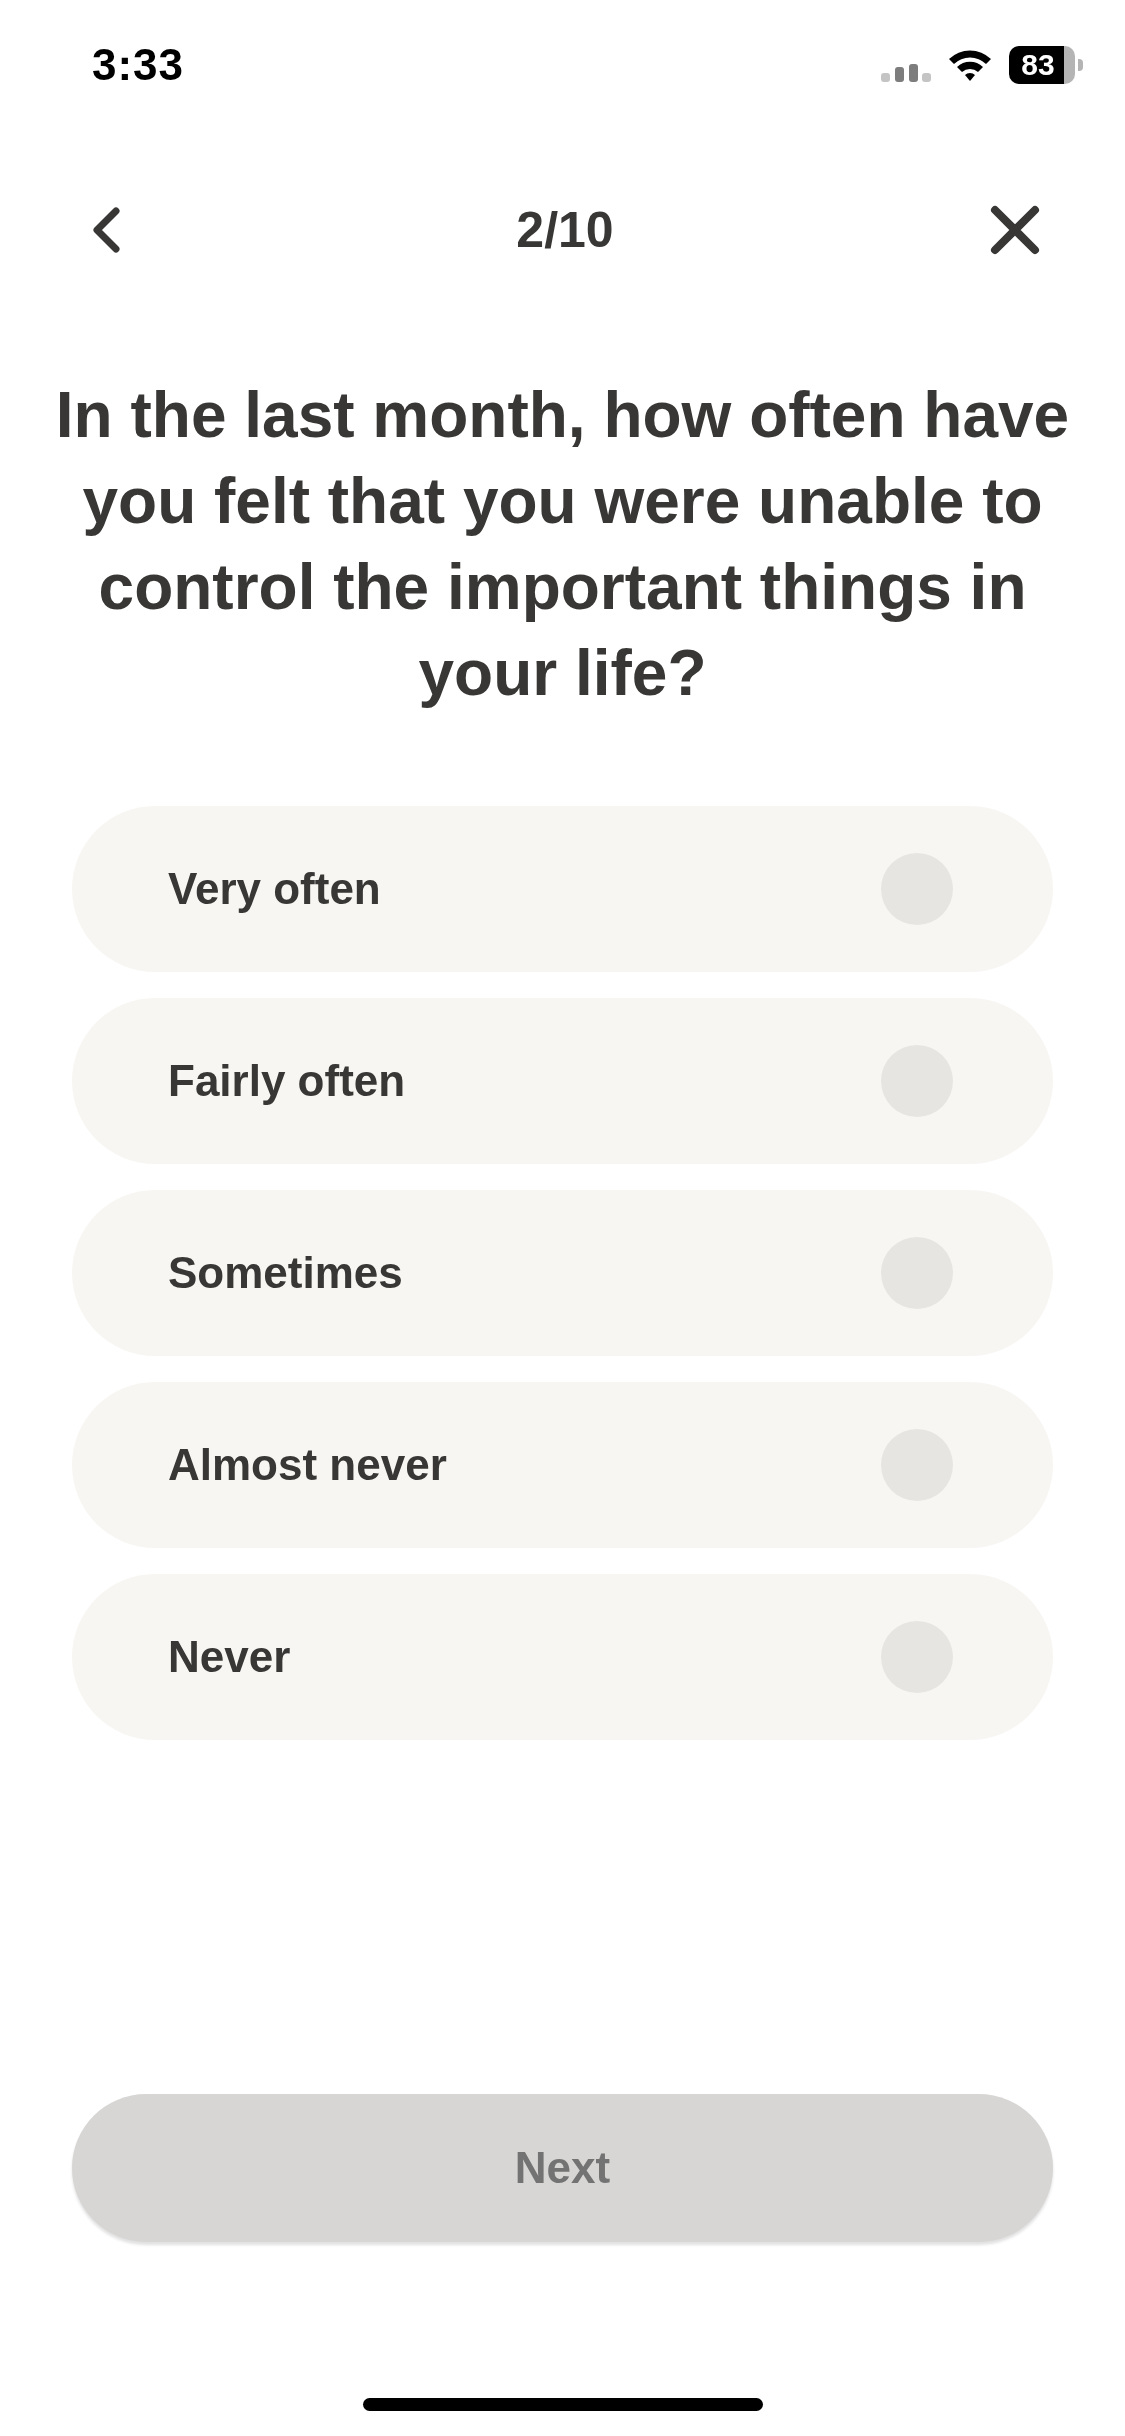 The width and height of the screenshot is (1125, 2436). I want to click on wifi-icon, so click(970, 65).